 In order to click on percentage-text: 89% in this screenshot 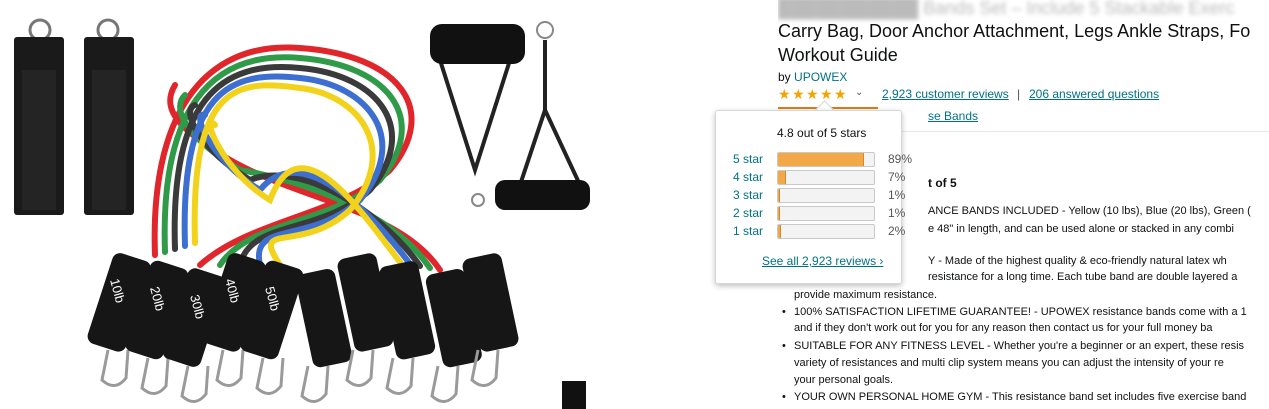, I will do `click(900, 159)`.